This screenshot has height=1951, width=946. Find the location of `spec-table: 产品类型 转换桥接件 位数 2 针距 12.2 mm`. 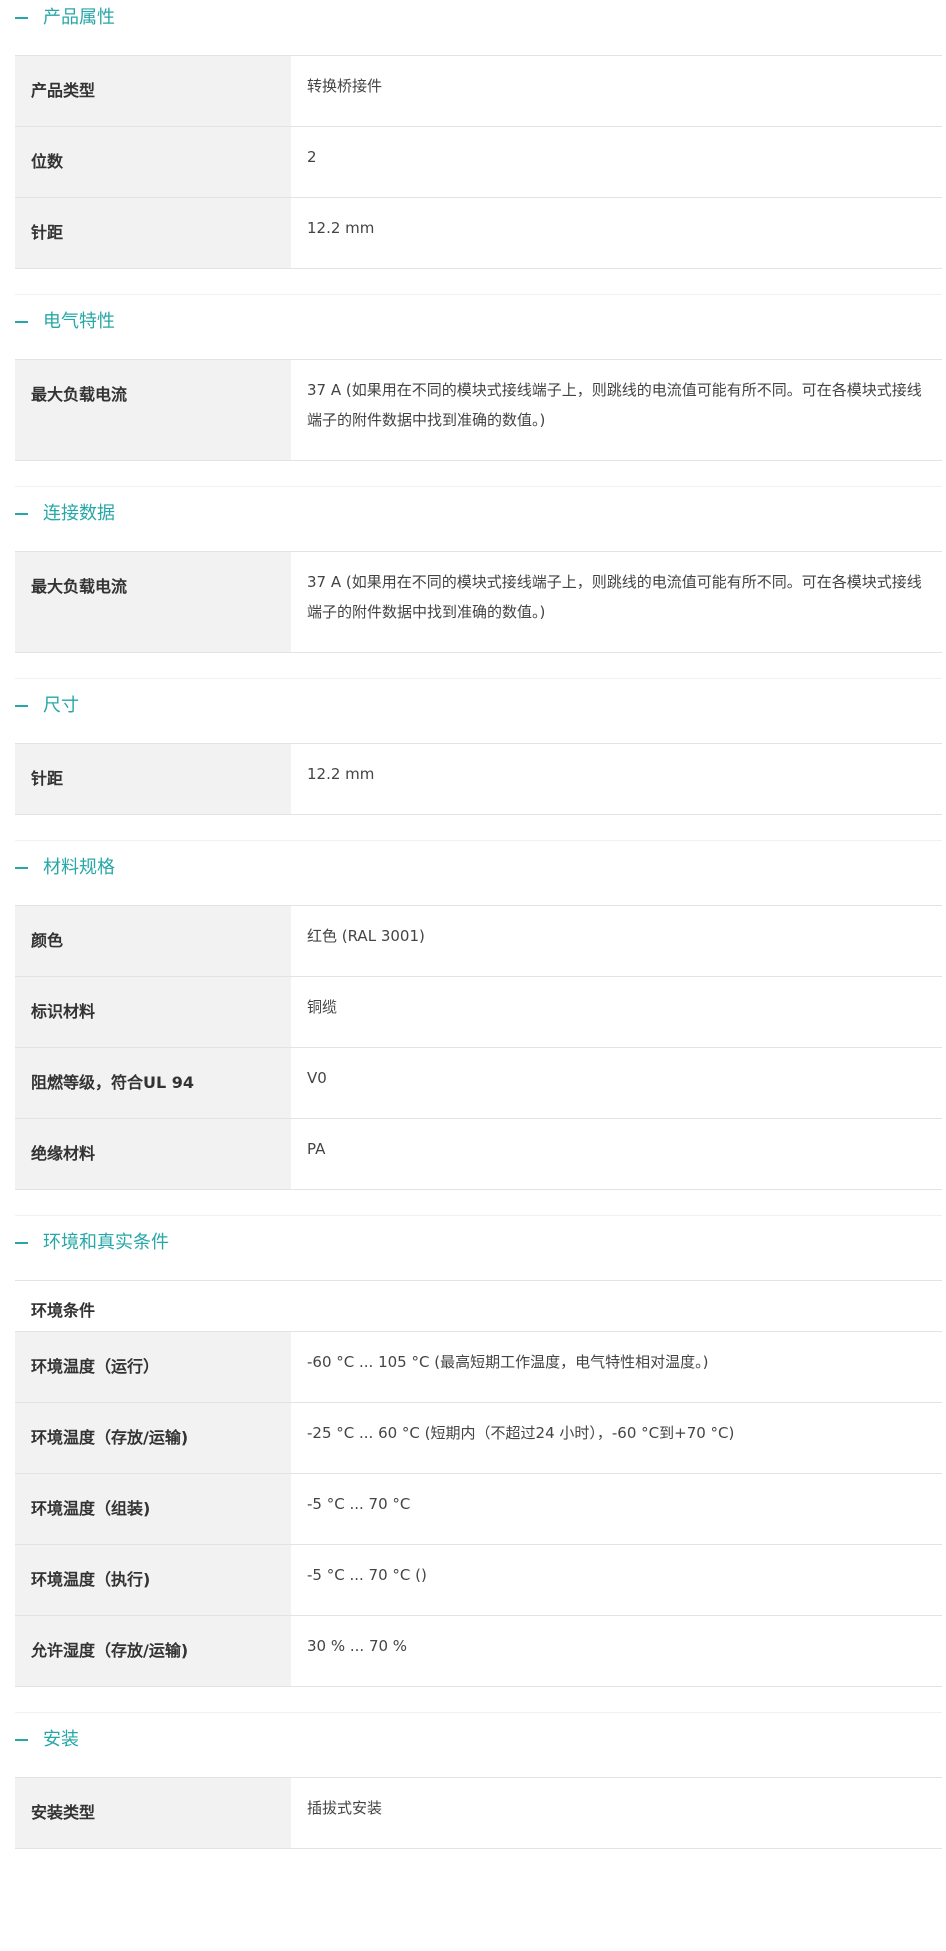

spec-table: 产品类型 转换桥接件 位数 2 针距 12.2 mm is located at coordinates (478, 162).